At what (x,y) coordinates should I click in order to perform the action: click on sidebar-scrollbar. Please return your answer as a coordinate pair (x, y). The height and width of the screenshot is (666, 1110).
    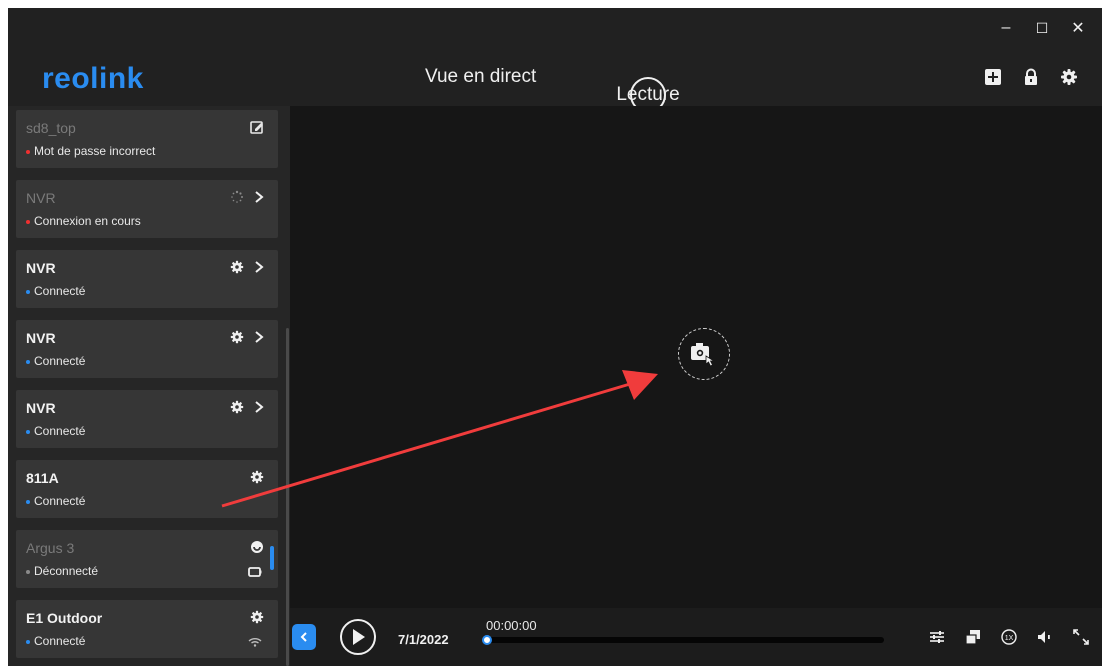
    Looking at the image, I should click on (287, 497).